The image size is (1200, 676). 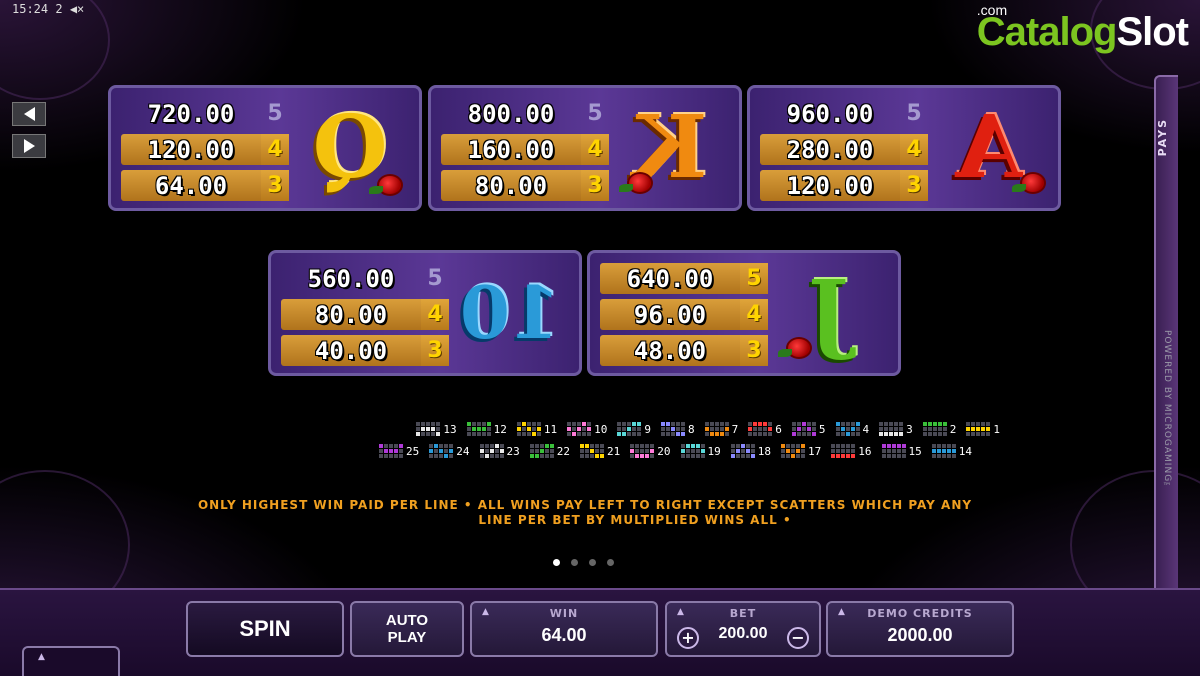 I want to click on payline-item: 20, so click(x=650, y=451).